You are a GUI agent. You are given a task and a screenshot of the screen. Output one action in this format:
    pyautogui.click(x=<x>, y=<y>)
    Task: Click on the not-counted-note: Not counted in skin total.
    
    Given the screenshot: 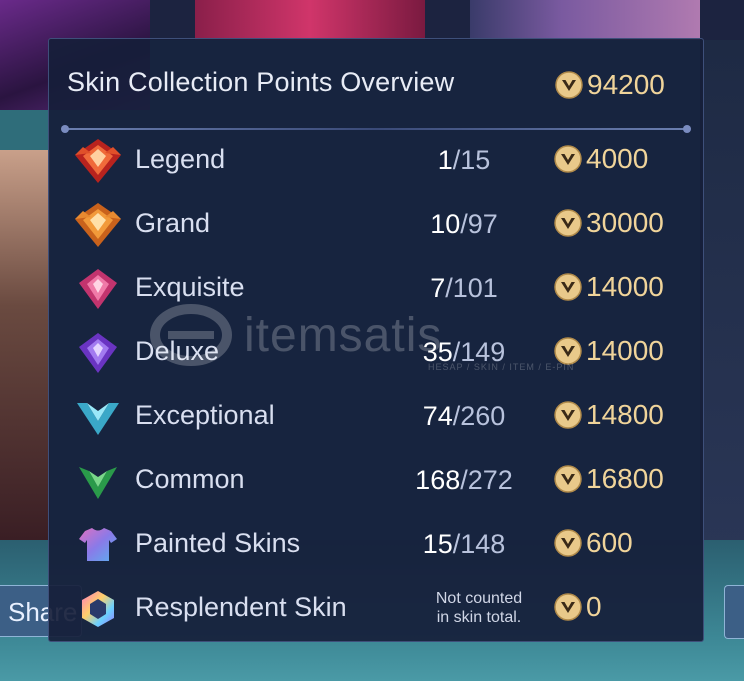 What is the action you would take?
    pyautogui.click(x=479, y=608)
    